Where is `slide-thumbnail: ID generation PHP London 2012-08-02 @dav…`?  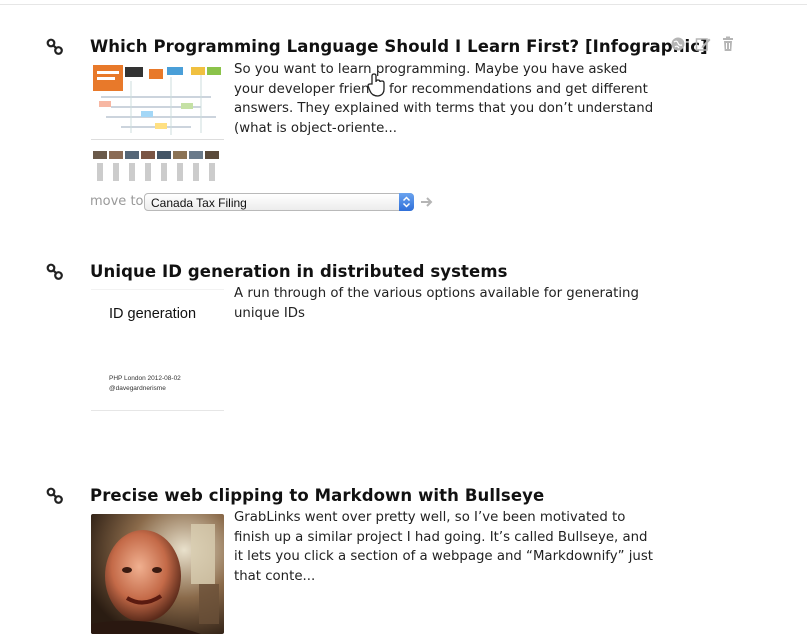
slide-thumbnail: ID generation PHP London 2012-08-02 @dav… is located at coordinates (157, 350).